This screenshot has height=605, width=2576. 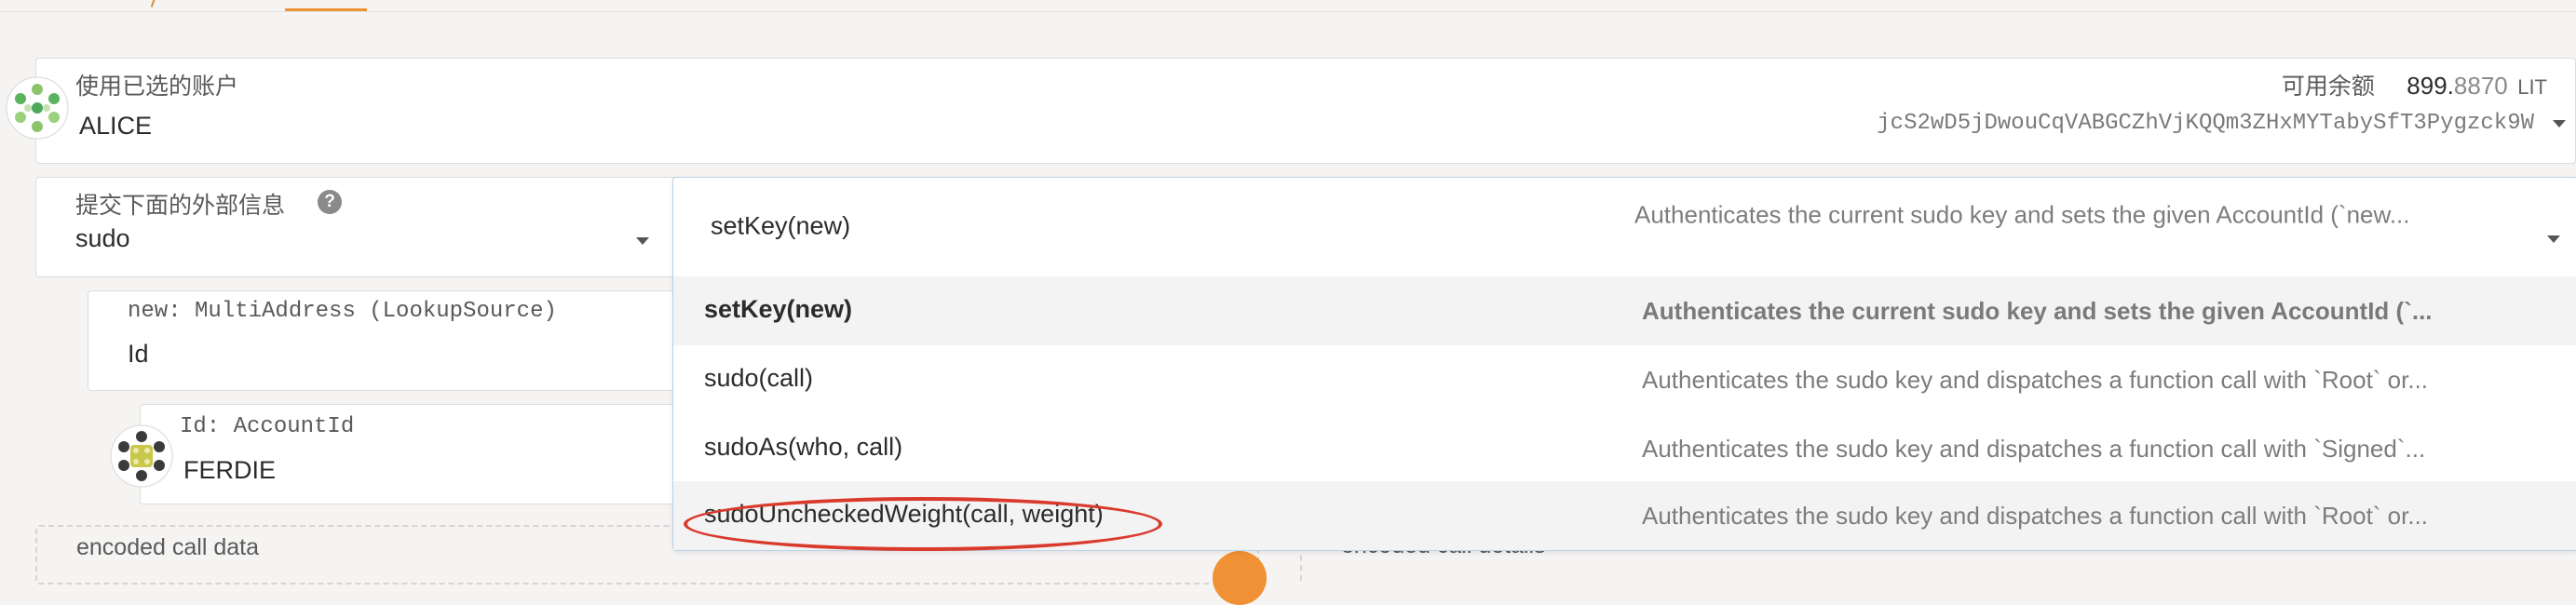 What do you see at coordinates (778, 309) in the screenshot?
I see `option-name: setKey(new)` at bounding box center [778, 309].